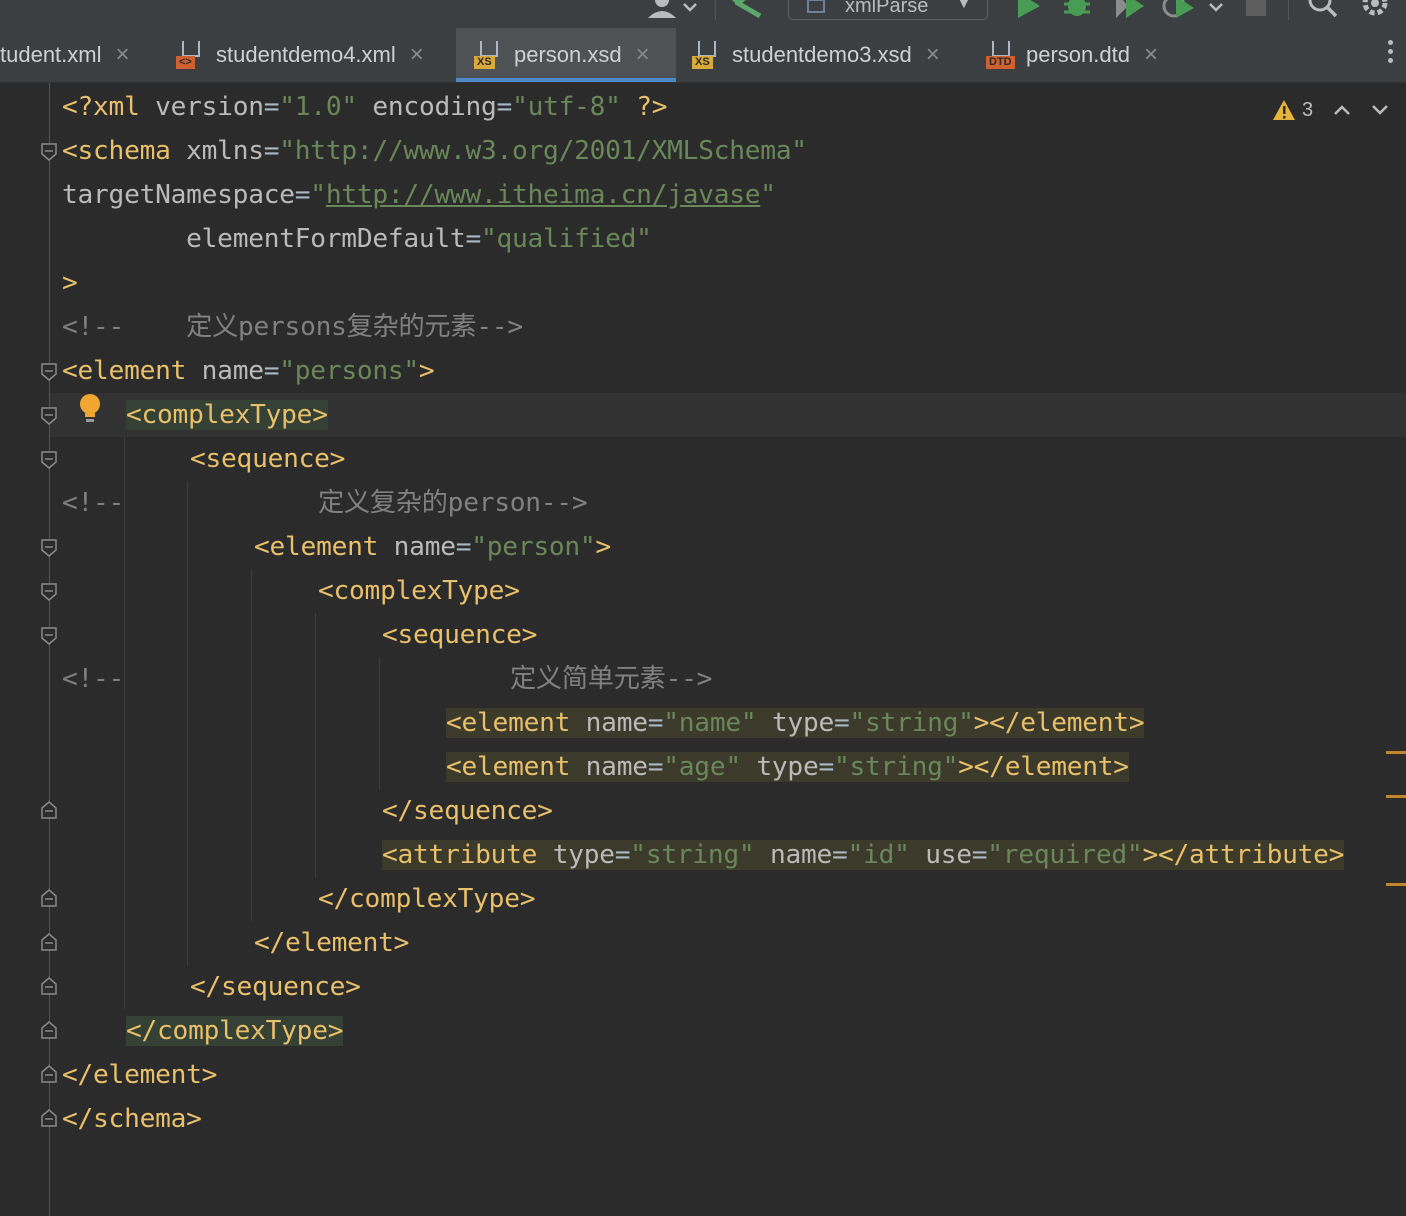 This screenshot has height=1216, width=1406. I want to click on run-configuration-selector: xmlParse ▼, so click(888, 10).